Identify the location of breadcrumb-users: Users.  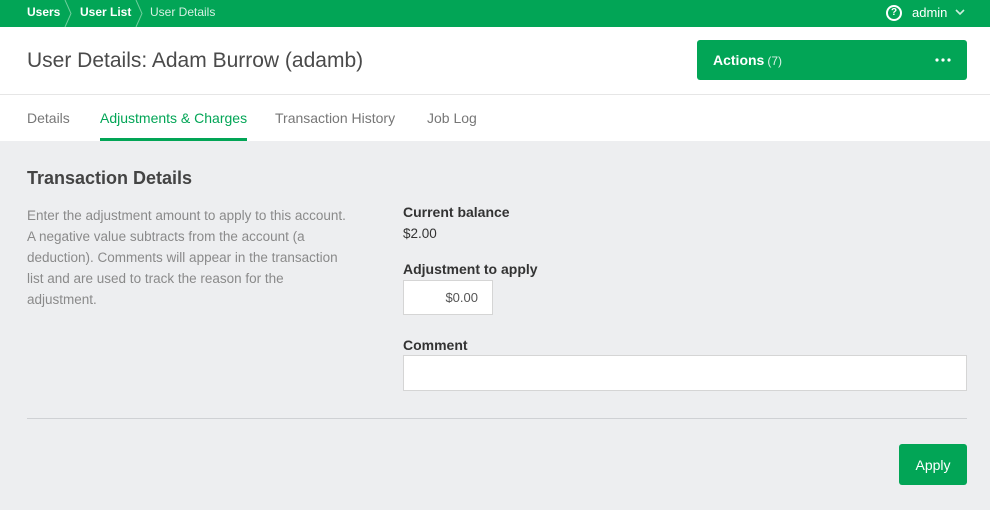
(43, 13).